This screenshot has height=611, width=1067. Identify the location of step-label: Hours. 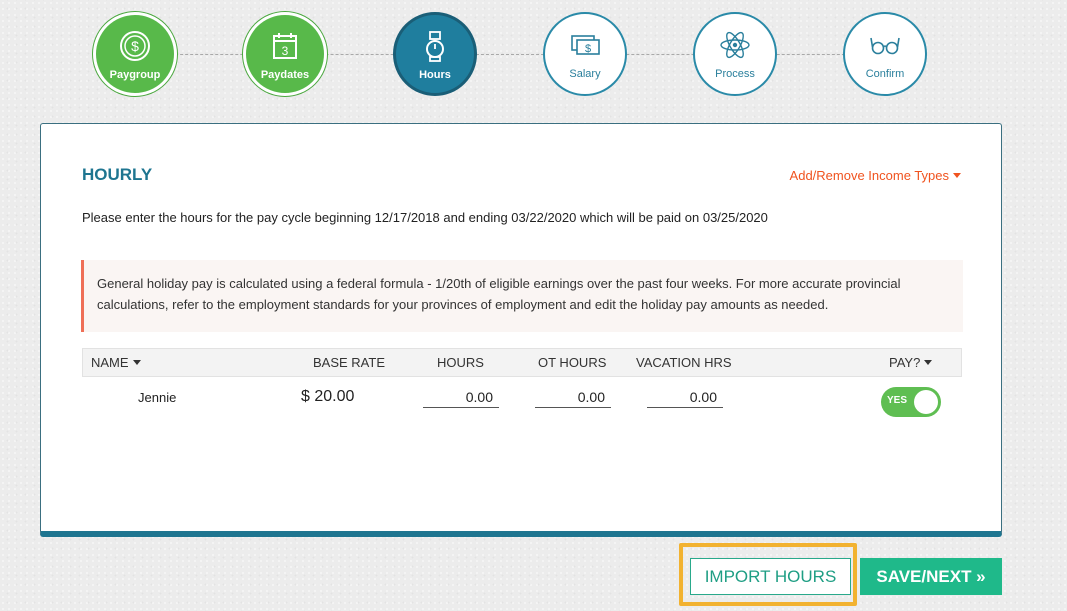
(435, 75).